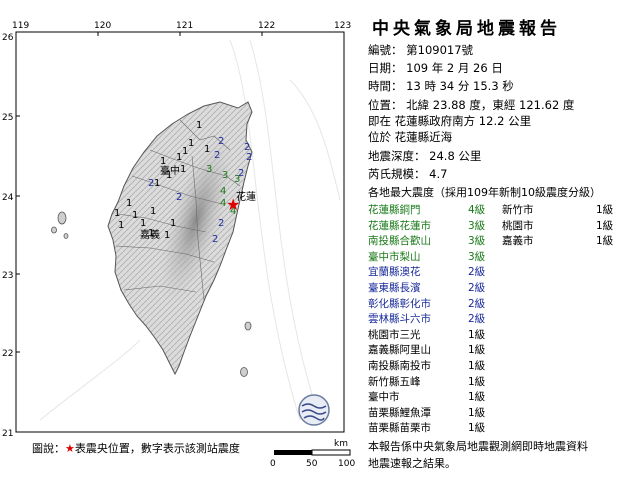 This screenshot has width=640, height=484. Describe the element at coordinates (410, 137) in the screenshot. I see `report-region: 位於 花蓮縣近海` at that location.